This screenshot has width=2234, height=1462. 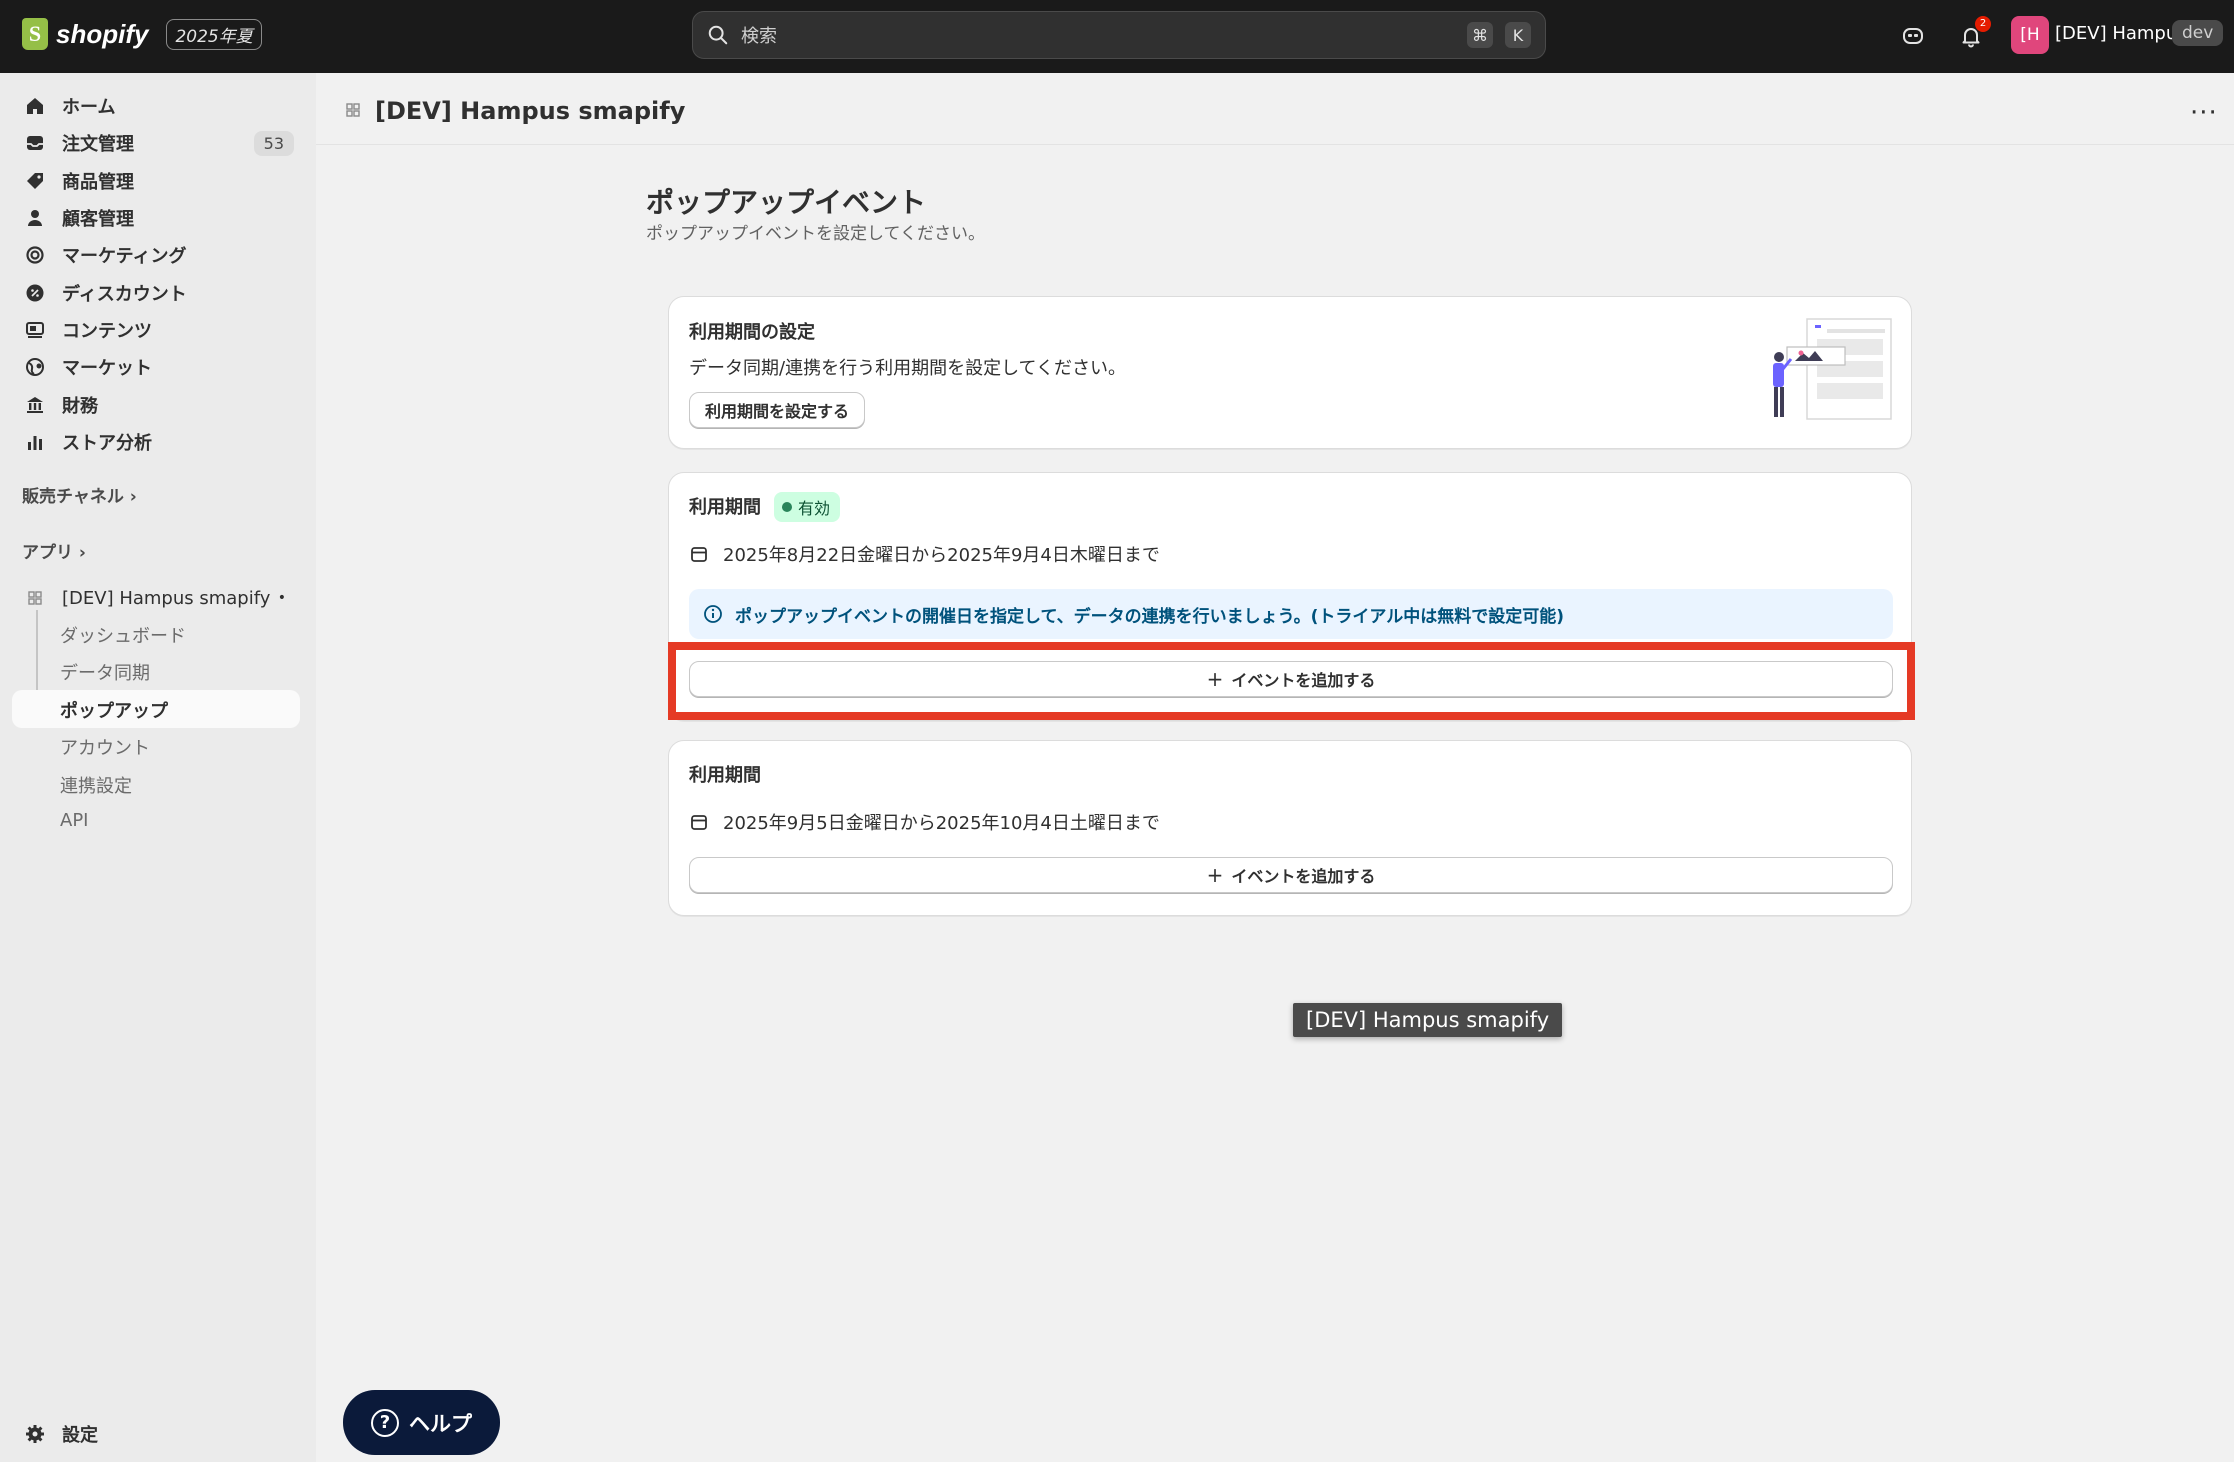 I want to click on date-range-row: 2025年9月5日金曜日から2025年10月4日土曜日まで, so click(x=924, y=822).